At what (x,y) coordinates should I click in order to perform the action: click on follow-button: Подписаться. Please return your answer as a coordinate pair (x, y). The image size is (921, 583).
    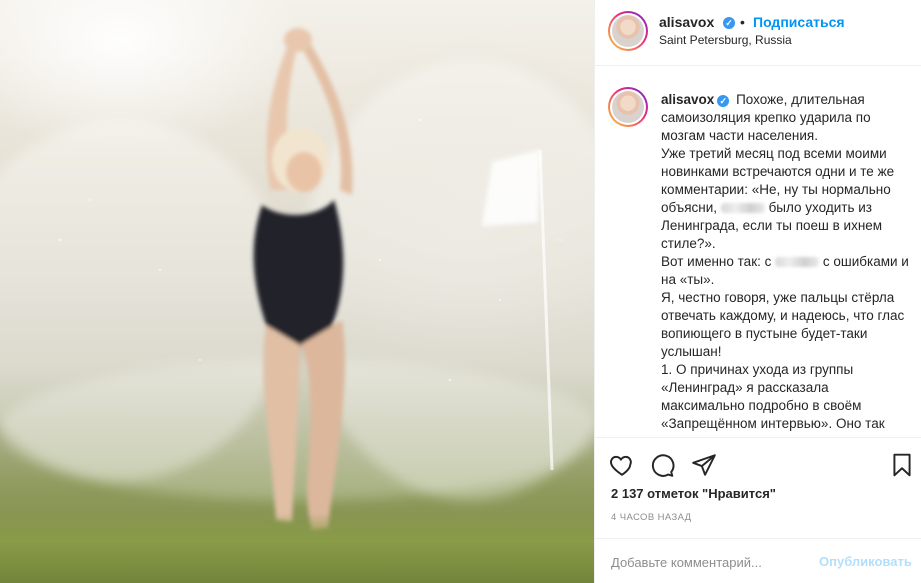
    Looking at the image, I should click on (799, 22).